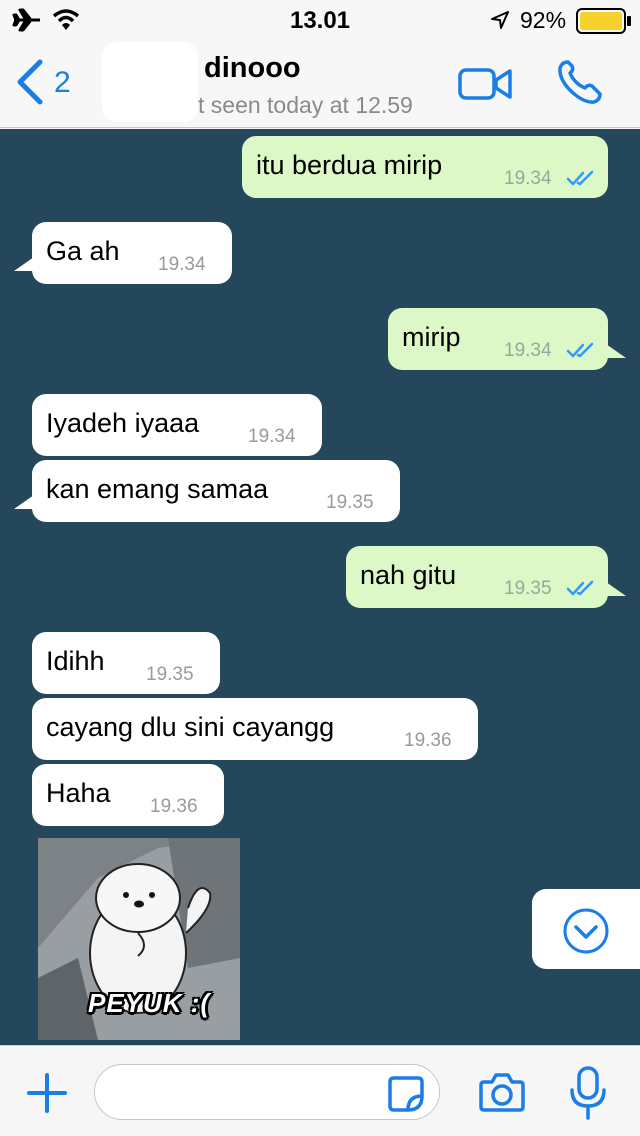 The image size is (640, 1136). I want to click on unread-count: 2, so click(62, 82).